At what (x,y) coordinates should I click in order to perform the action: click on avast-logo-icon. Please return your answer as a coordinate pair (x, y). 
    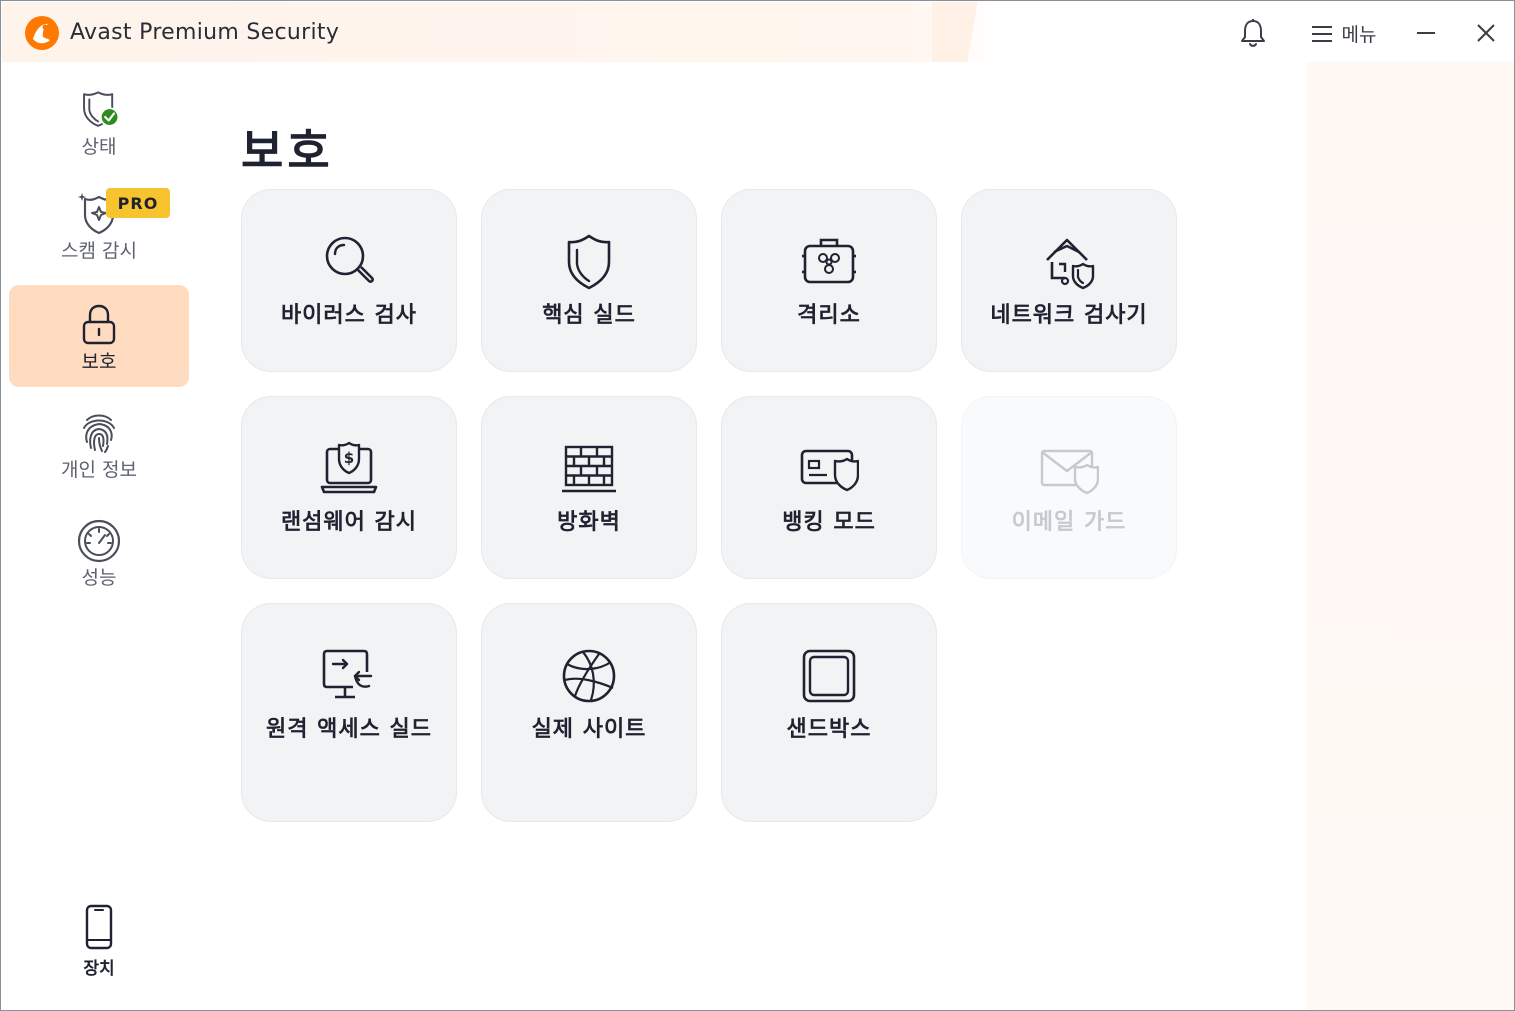
    Looking at the image, I should click on (42, 33).